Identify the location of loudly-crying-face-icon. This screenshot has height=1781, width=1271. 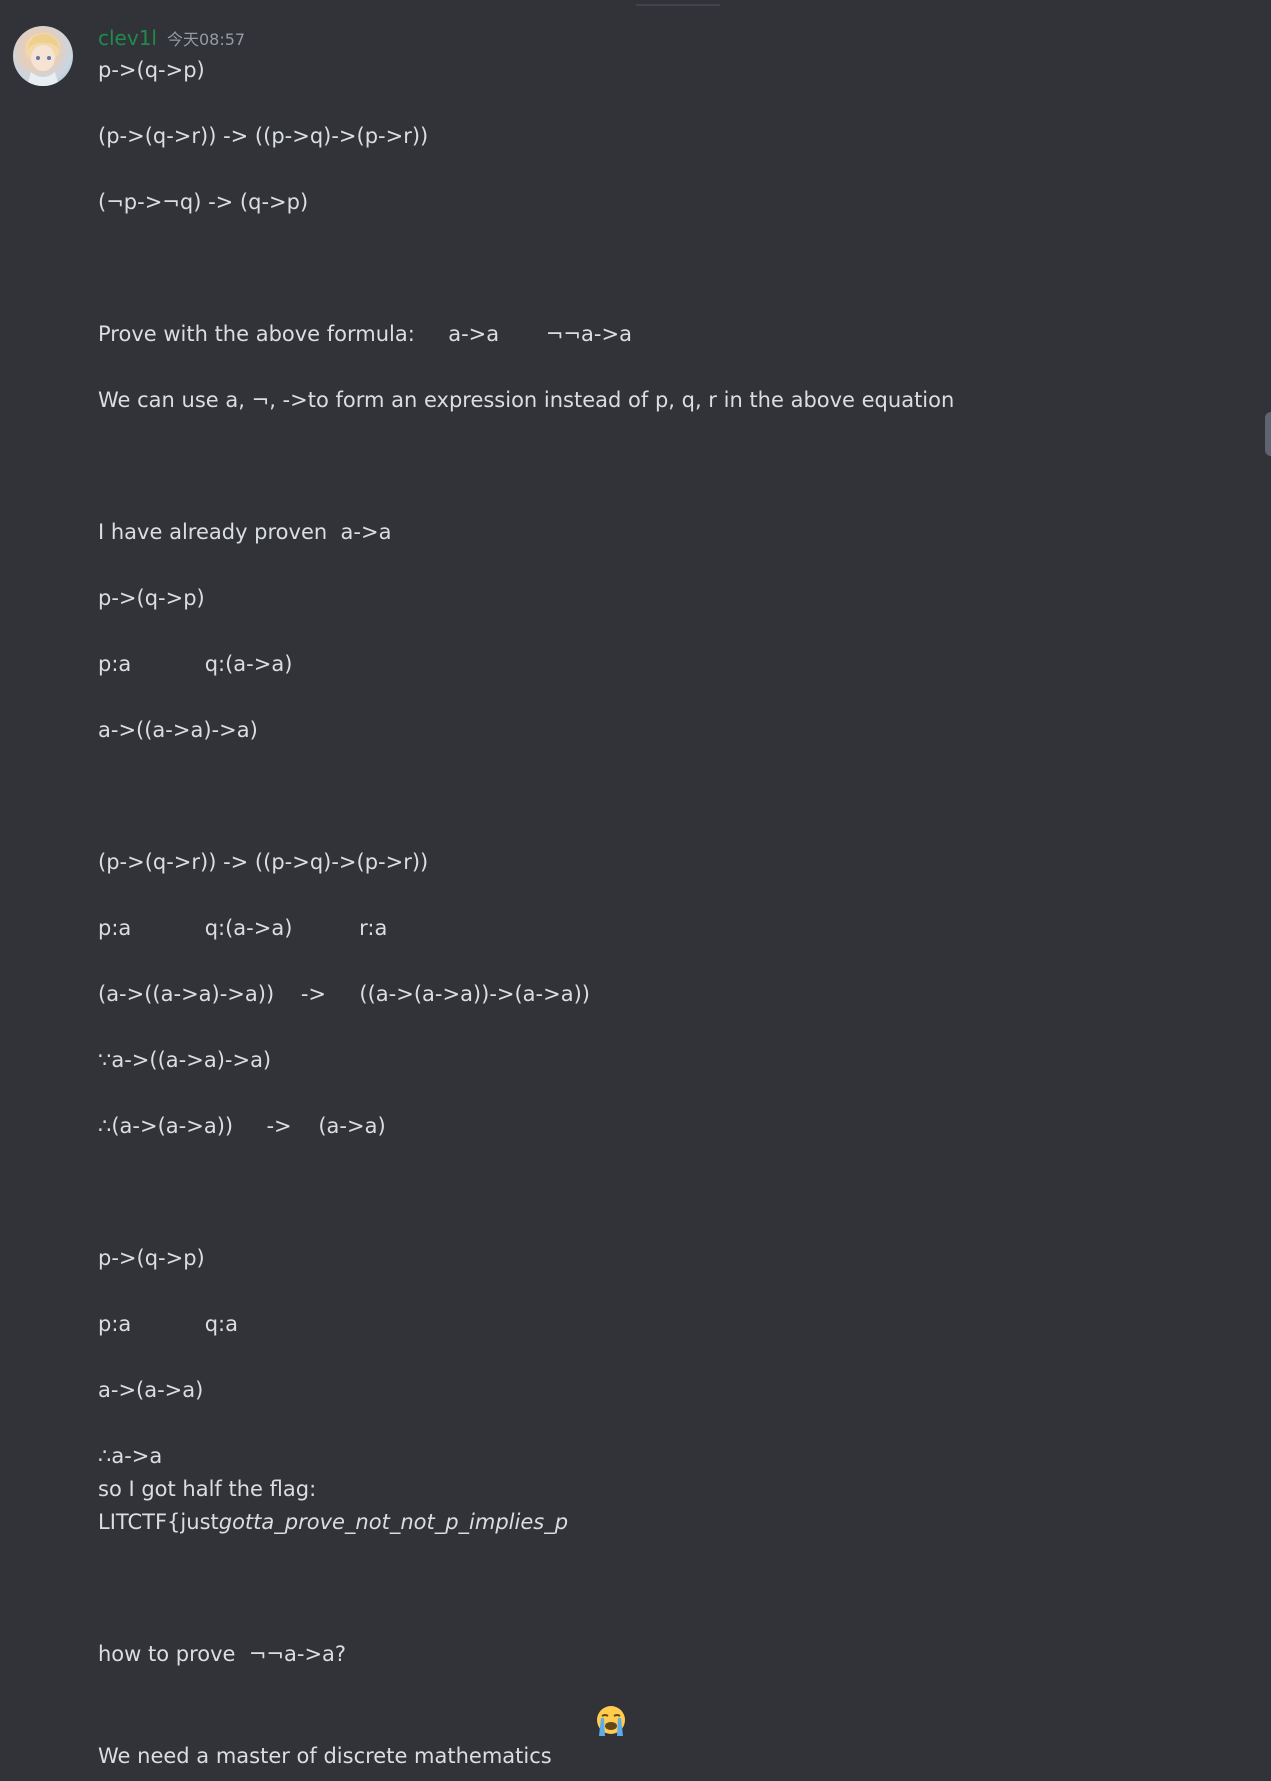
(589, 1703).